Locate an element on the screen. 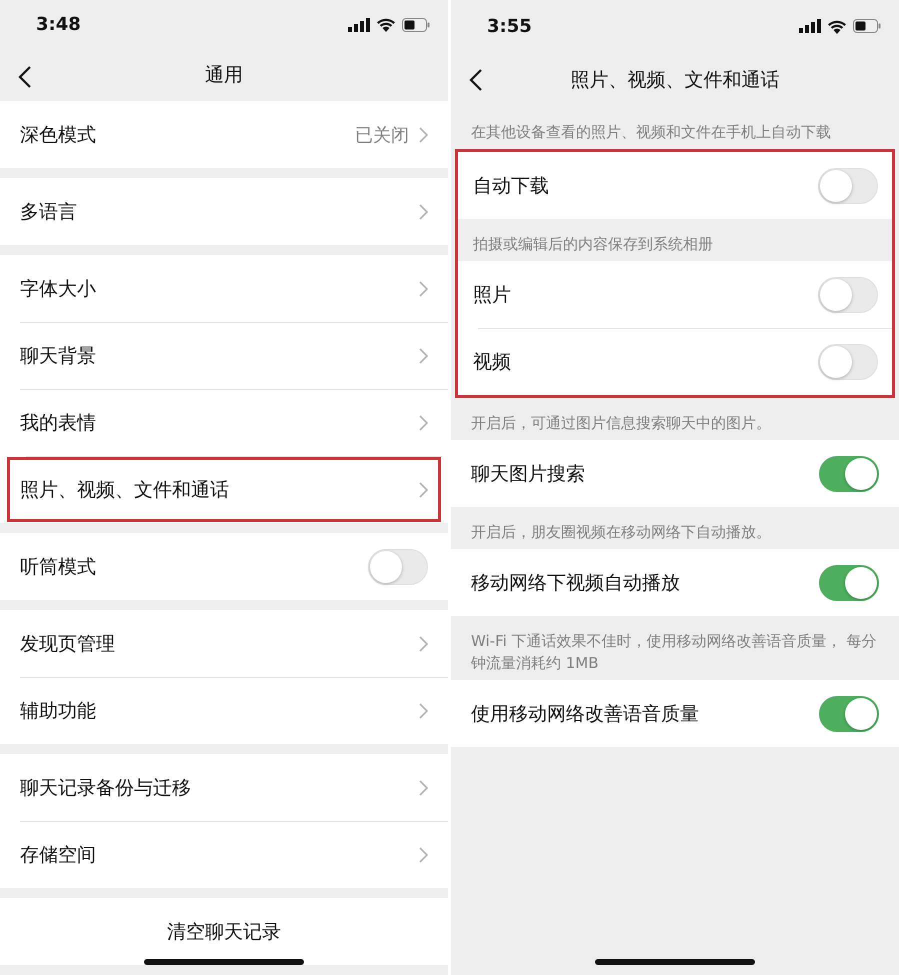 The height and width of the screenshot is (975, 899). page-title: 照片、视频、文件和通话 is located at coordinates (675, 80).